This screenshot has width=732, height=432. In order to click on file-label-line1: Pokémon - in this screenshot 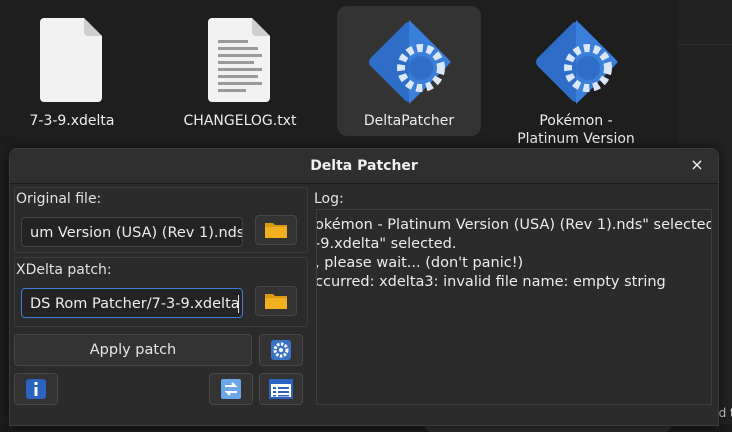, I will do `click(576, 121)`.